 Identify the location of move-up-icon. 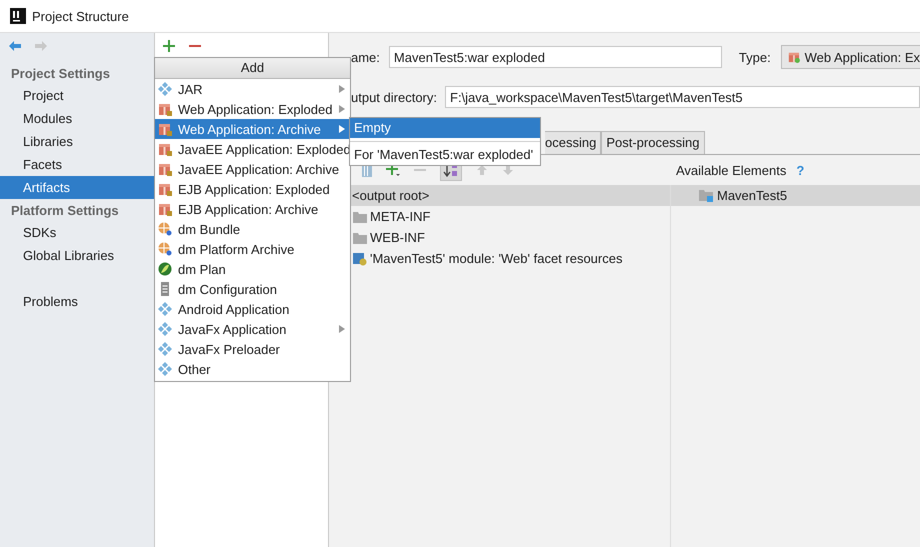
(482, 170).